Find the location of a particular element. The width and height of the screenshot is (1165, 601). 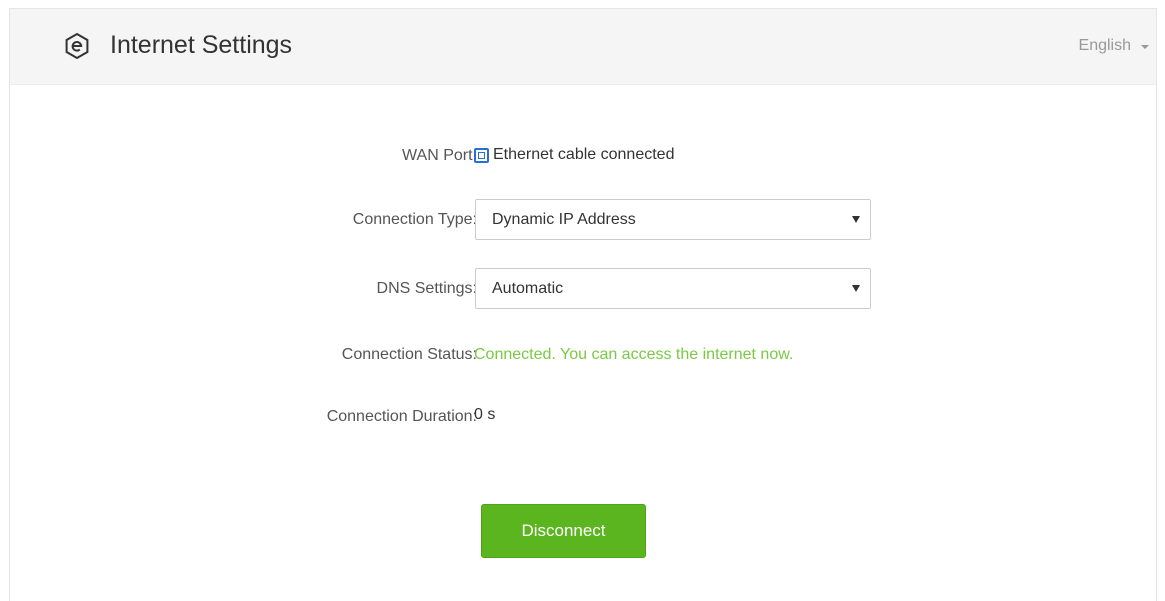

wan-port-label: WAN Port: is located at coordinates (439, 155).